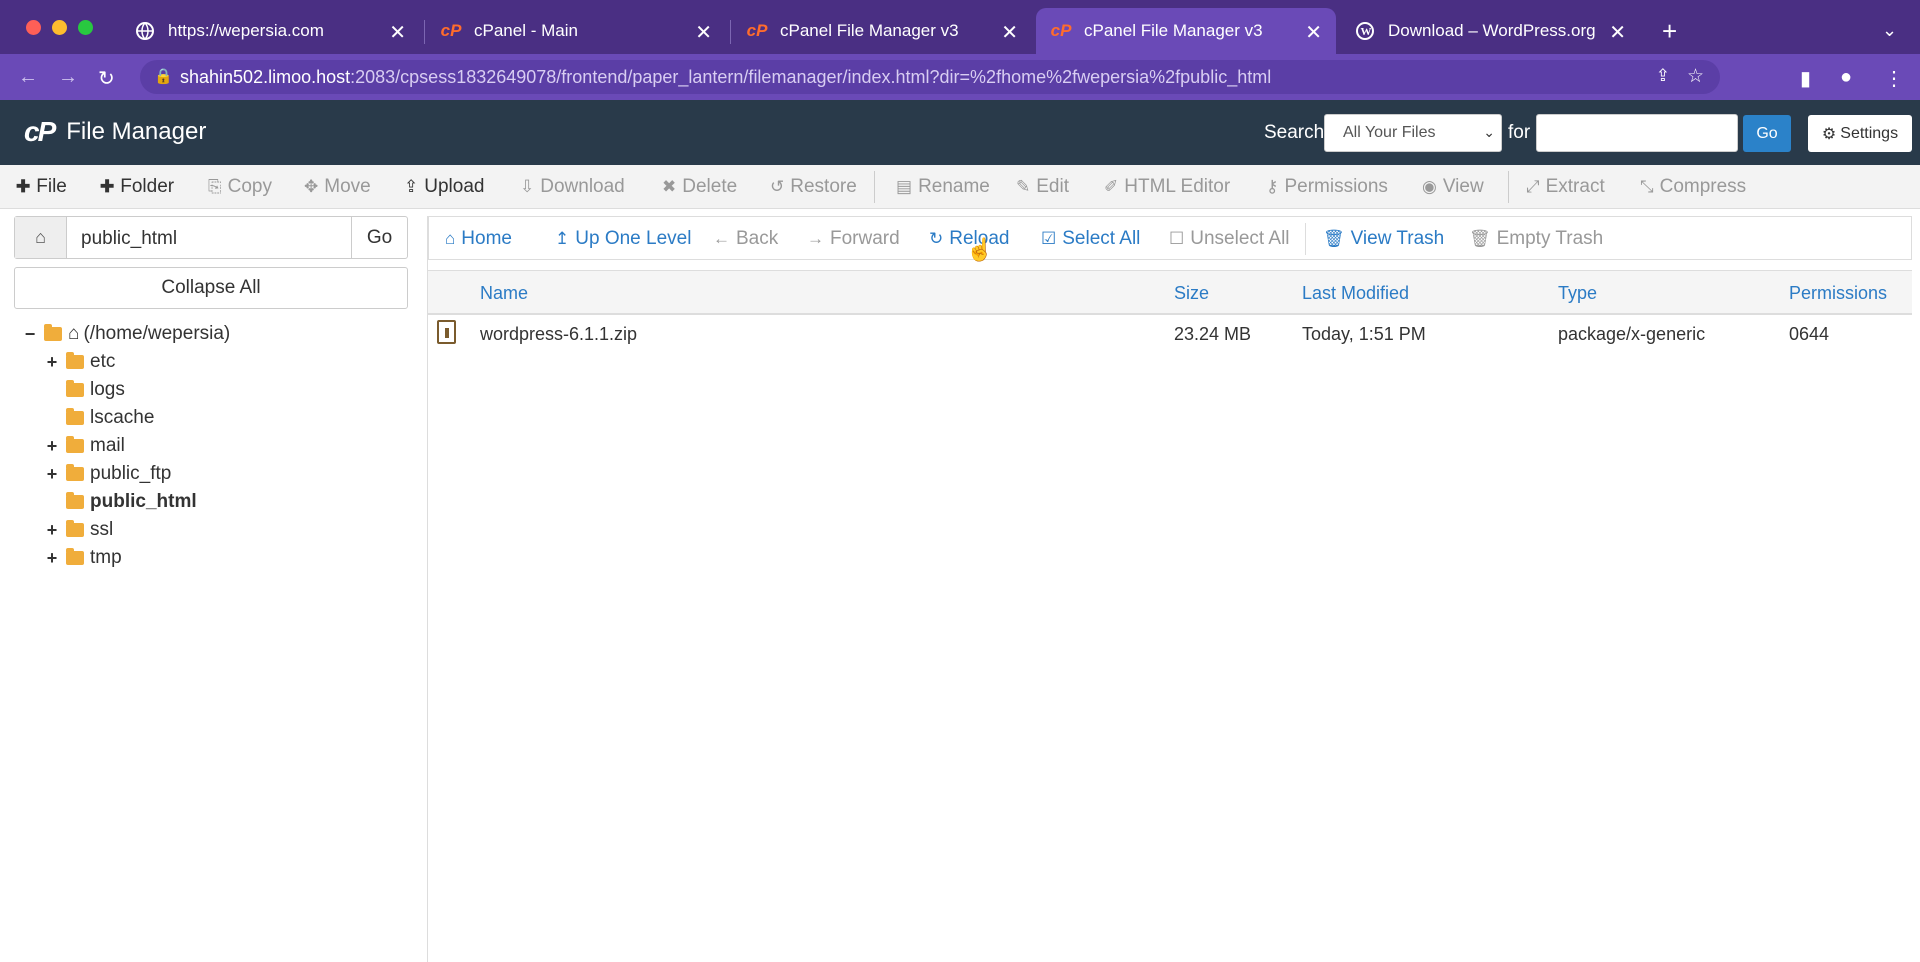 The height and width of the screenshot is (962, 1920). What do you see at coordinates (1191, 293) in the screenshot?
I see `column-header-size: Size` at bounding box center [1191, 293].